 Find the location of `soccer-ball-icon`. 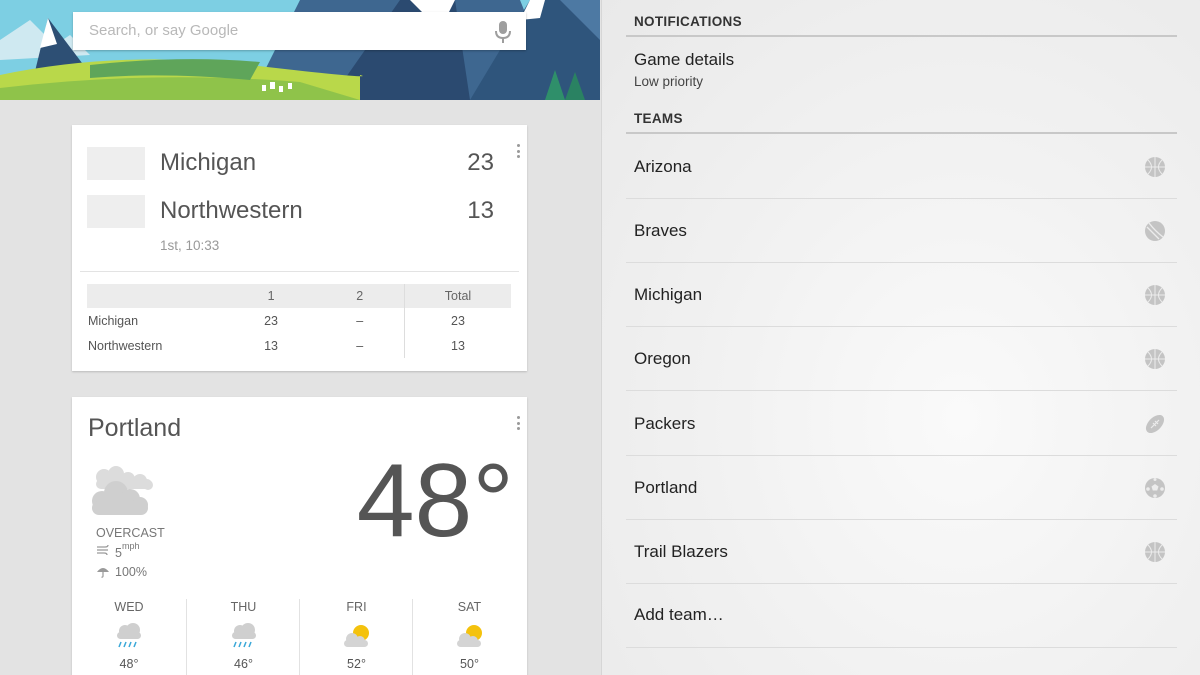

soccer-ball-icon is located at coordinates (1155, 488).